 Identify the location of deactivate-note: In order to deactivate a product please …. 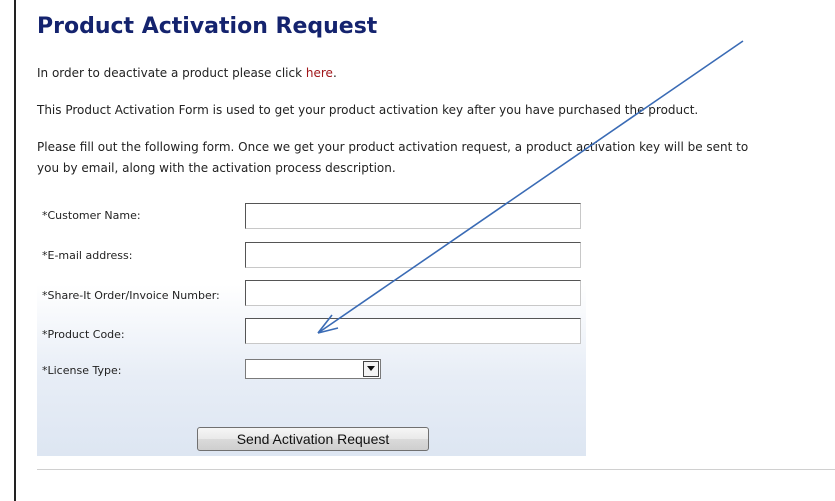
(187, 73).